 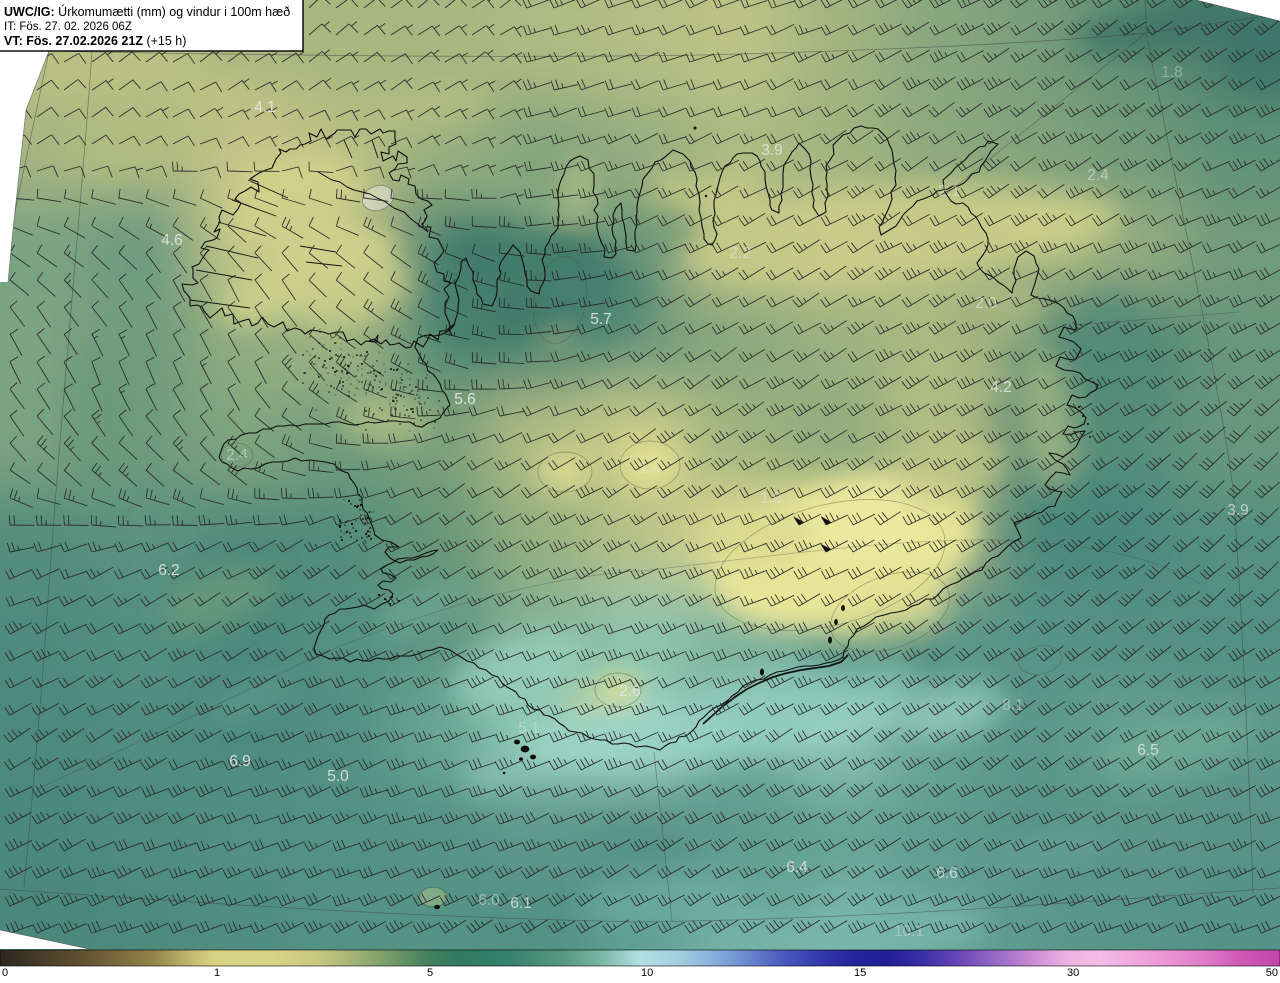 I want to click on svg-text: 1.0, so click(x=771, y=498).